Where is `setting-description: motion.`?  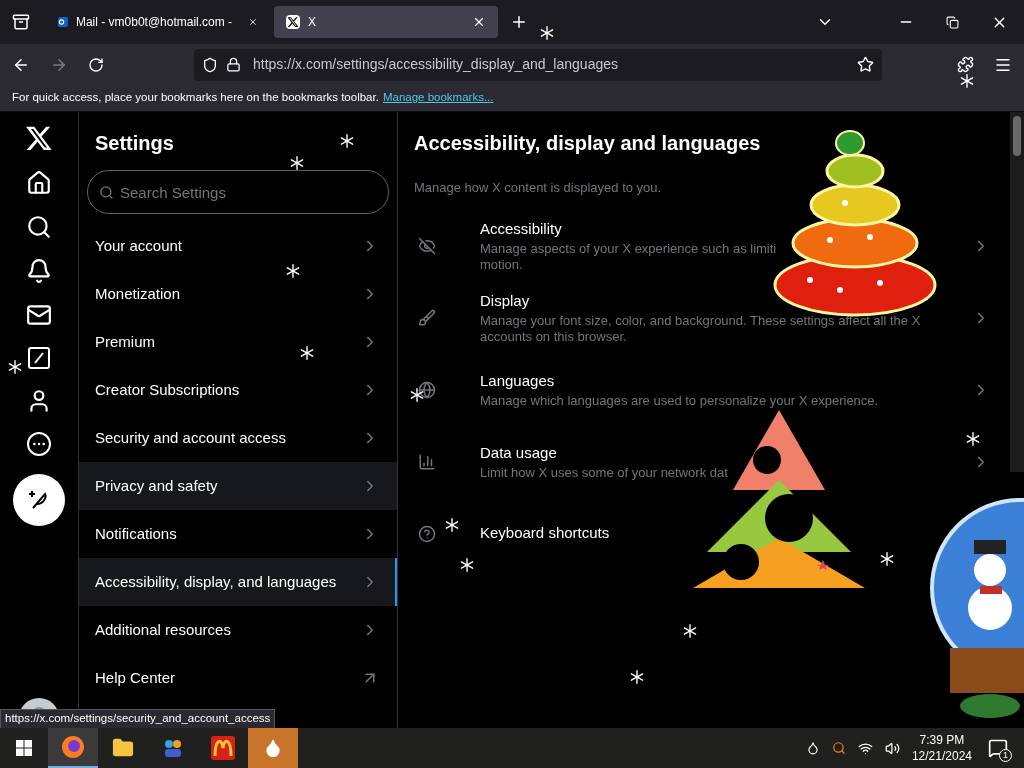 setting-description: motion. is located at coordinates (502, 264).